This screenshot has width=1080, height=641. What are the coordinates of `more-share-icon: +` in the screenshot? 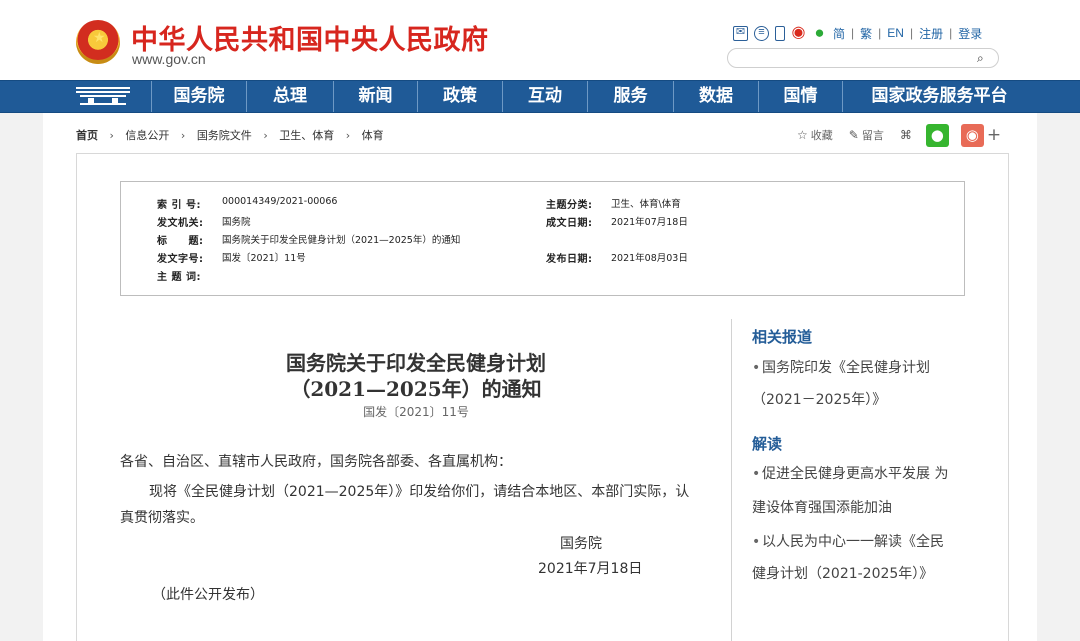 It's located at (994, 135).